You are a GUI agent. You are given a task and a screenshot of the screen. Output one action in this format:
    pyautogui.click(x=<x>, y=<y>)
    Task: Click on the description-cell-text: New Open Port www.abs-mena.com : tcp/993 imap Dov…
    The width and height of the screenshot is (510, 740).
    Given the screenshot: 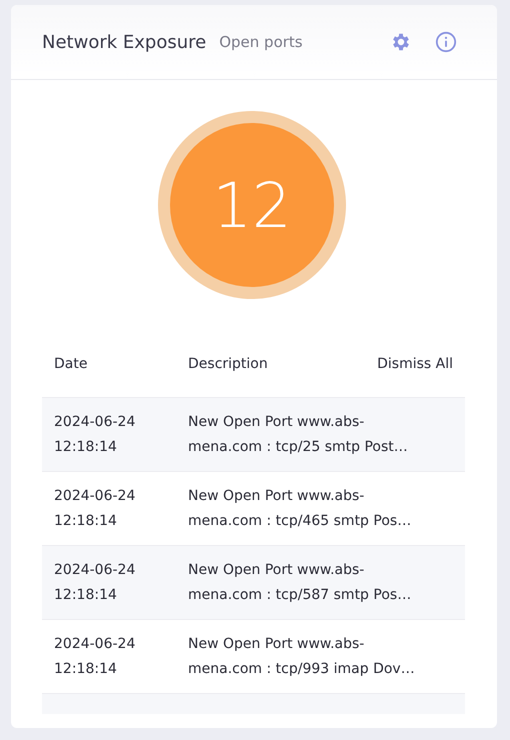 What is the action you would take?
    pyautogui.click(x=302, y=656)
    